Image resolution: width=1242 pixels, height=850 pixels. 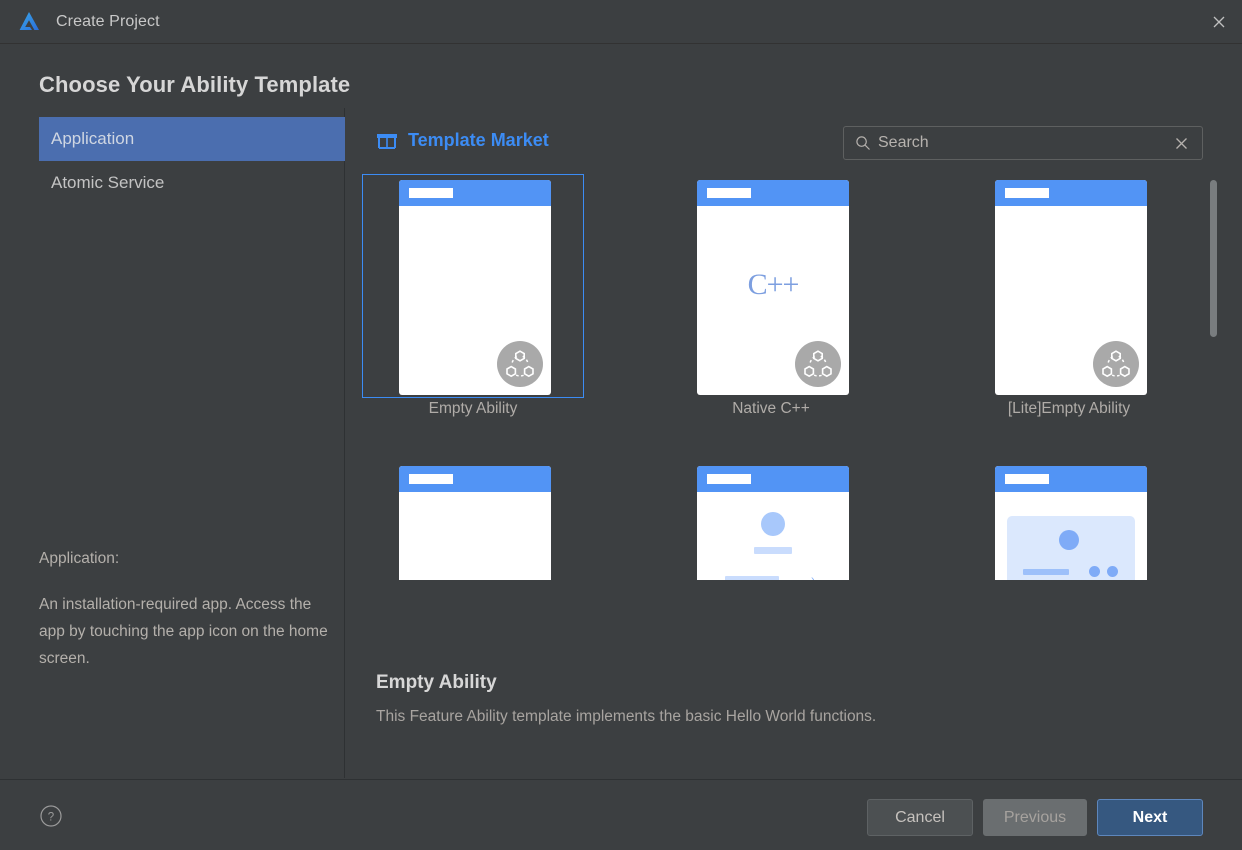 I want to click on next-button: Next, so click(x=1150, y=817).